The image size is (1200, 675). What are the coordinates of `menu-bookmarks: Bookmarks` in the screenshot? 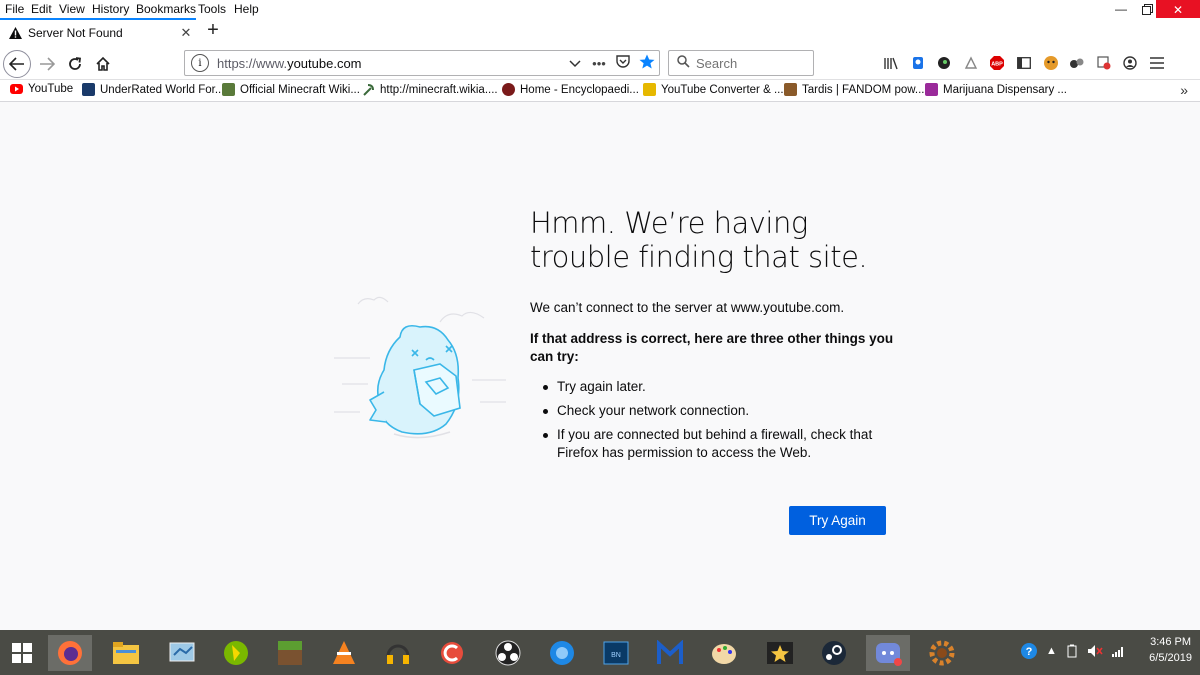 It's located at (166, 9).